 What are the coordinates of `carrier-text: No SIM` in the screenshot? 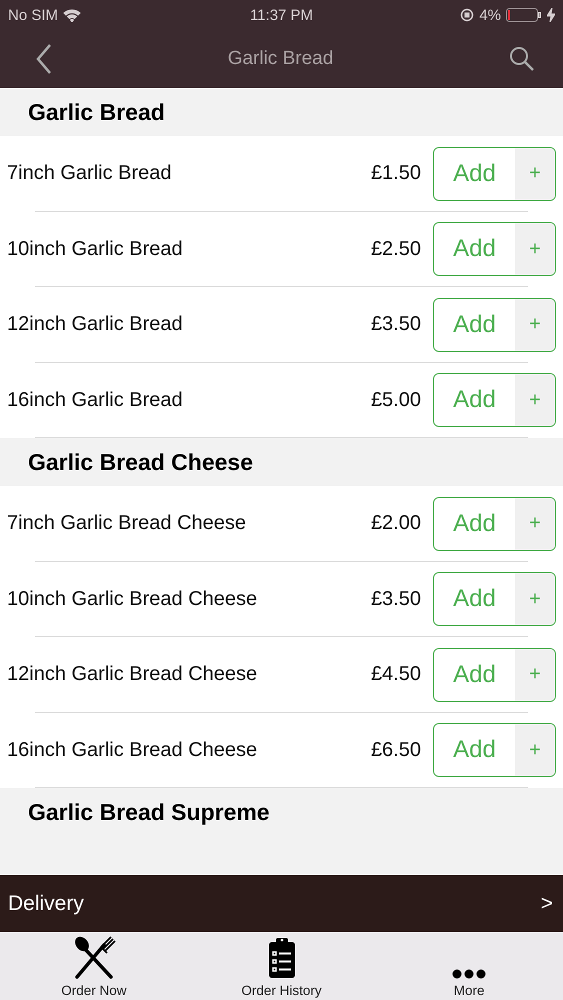 It's located at (33, 15).